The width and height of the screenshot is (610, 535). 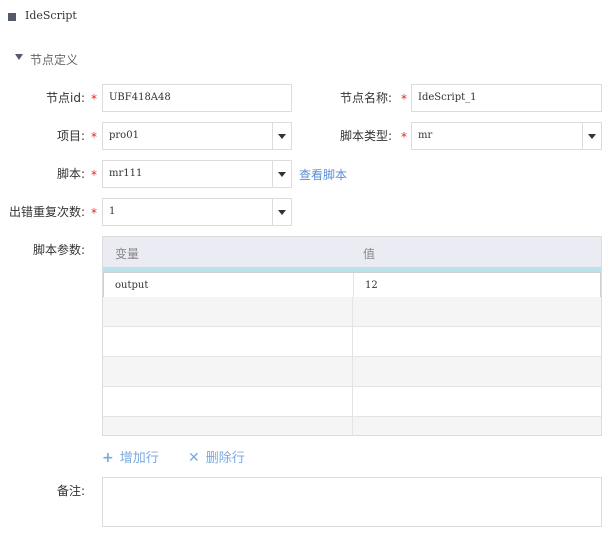 I want to click on delete-row-label: 删除行, so click(x=225, y=458).